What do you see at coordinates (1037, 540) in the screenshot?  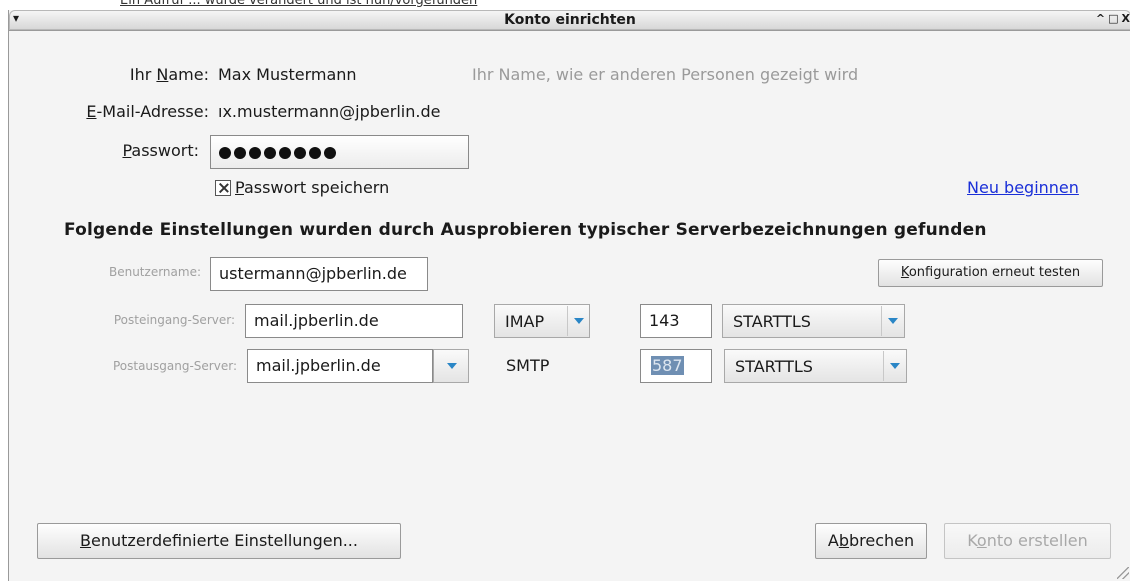 I see `create-post: nto erstellen` at bounding box center [1037, 540].